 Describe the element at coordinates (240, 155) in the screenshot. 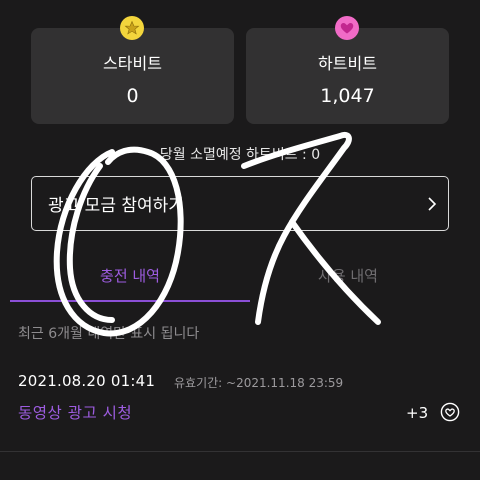

I see `expiry-note: 당월 소멸예정 하트비트 : 0` at that location.